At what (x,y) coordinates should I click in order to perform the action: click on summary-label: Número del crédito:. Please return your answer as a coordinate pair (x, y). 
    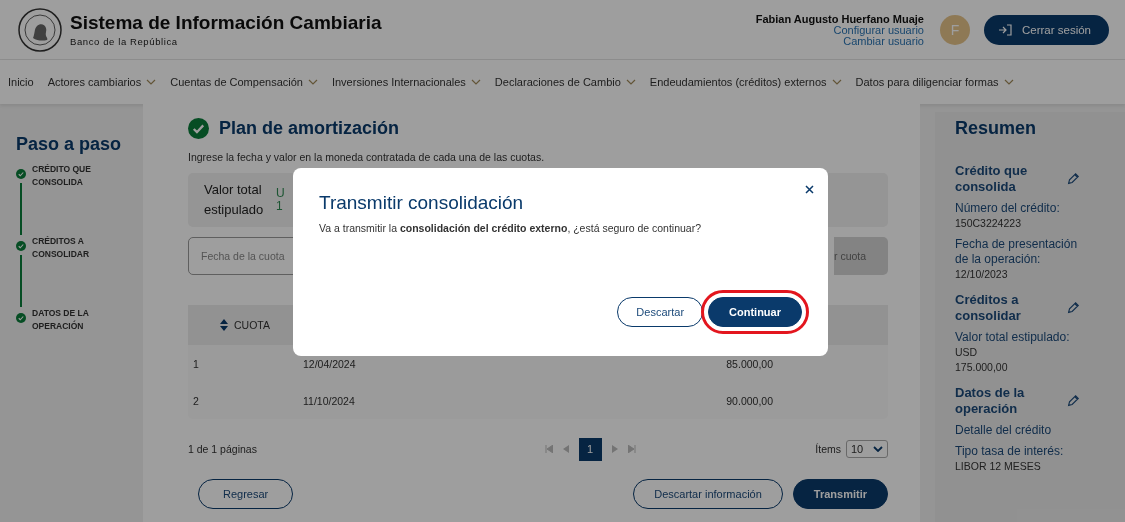
    Looking at the image, I should click on (1008, 208).